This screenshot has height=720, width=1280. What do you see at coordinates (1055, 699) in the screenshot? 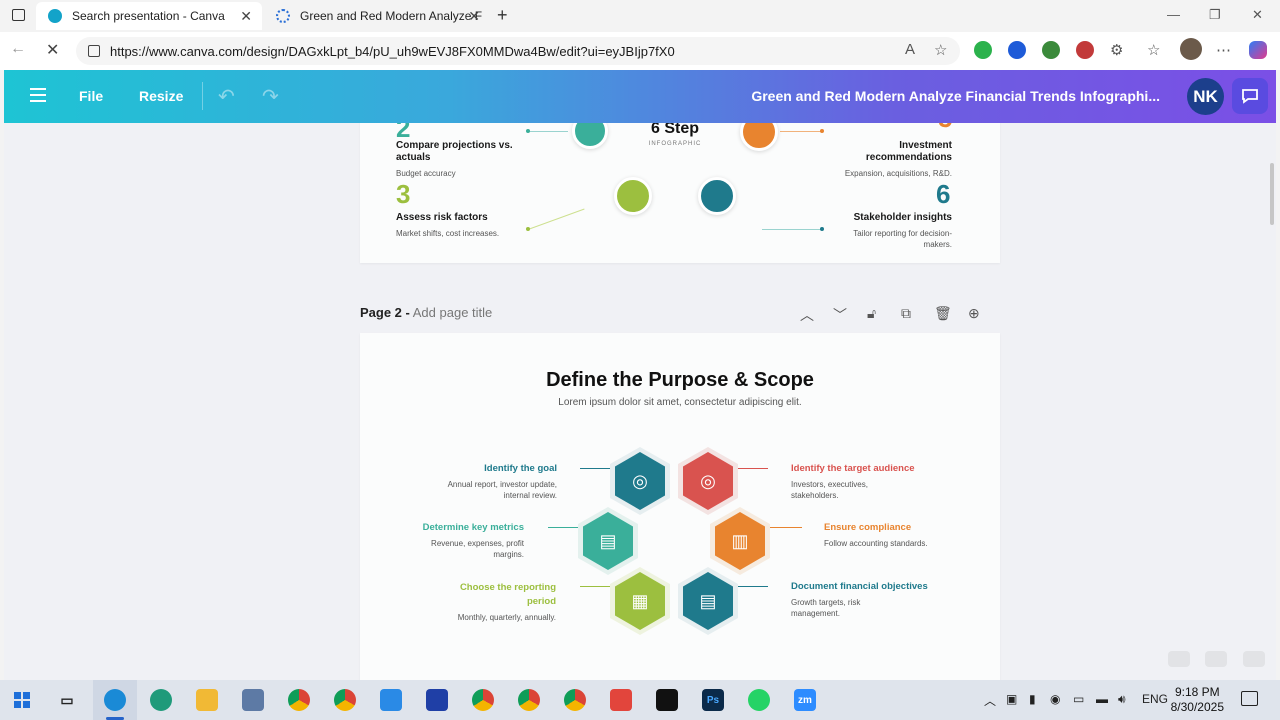
I see `edge-tray-icon: ◉` at bounding box center [1055, 699].